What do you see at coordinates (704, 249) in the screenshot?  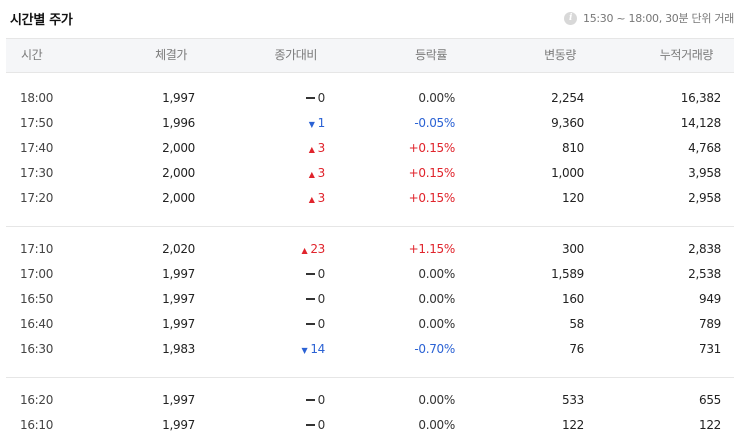 I see `row-cumulative-volume: 2,838` at bounding box center [704, 249].